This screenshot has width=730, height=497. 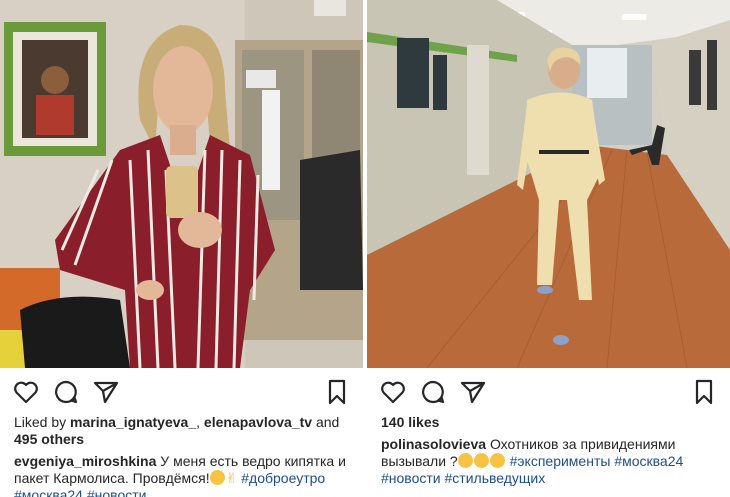 What do you see at coordinates (497, 460) in the screenshot?
I see `blush-emoji-icon` at bounding box center [497, 460].